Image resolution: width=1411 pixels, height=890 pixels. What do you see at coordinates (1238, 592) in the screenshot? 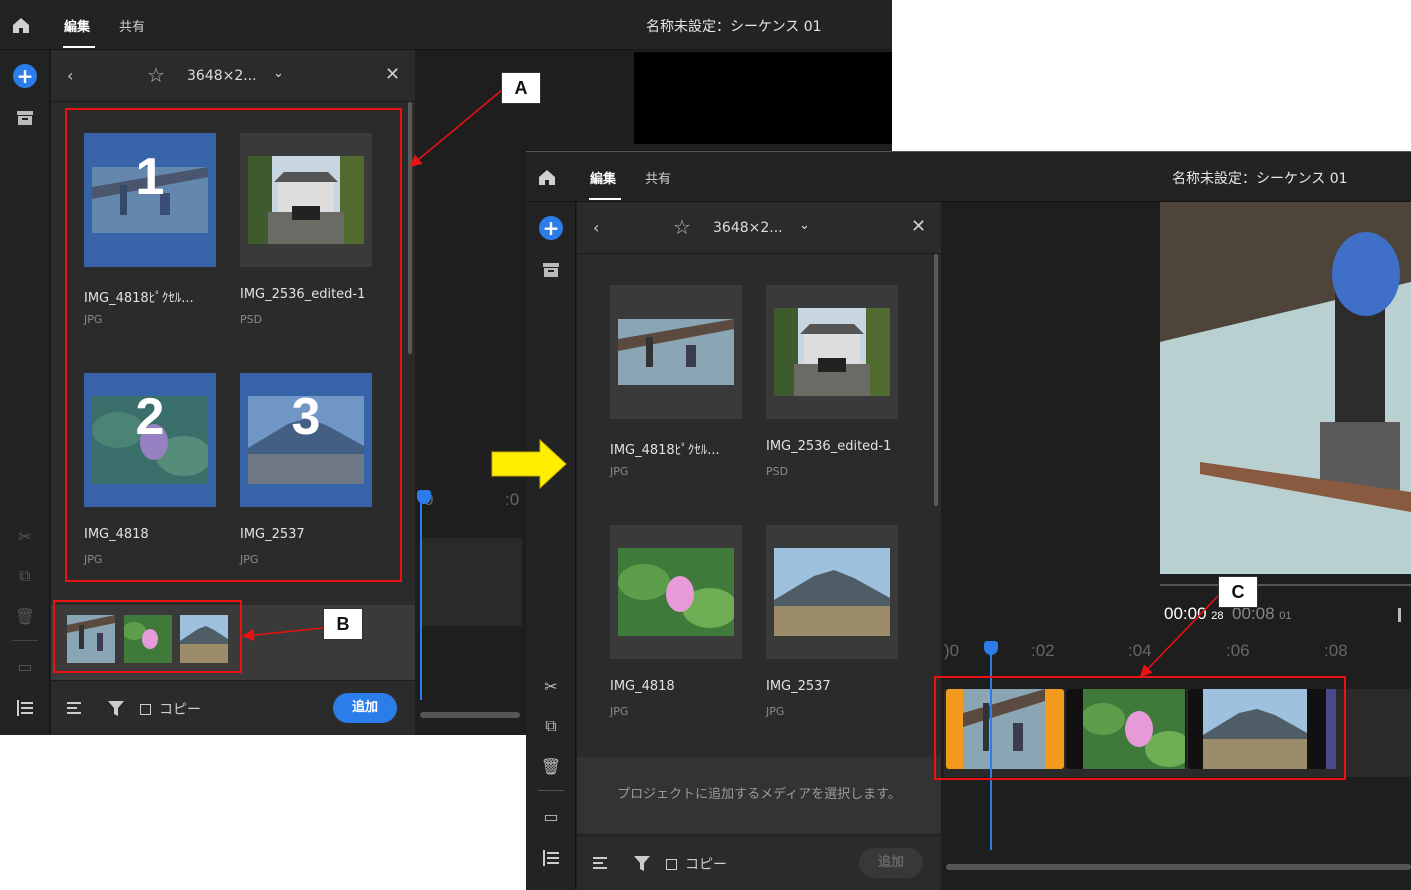
I see `callout-c: C` at bounding box center [1238, 592].